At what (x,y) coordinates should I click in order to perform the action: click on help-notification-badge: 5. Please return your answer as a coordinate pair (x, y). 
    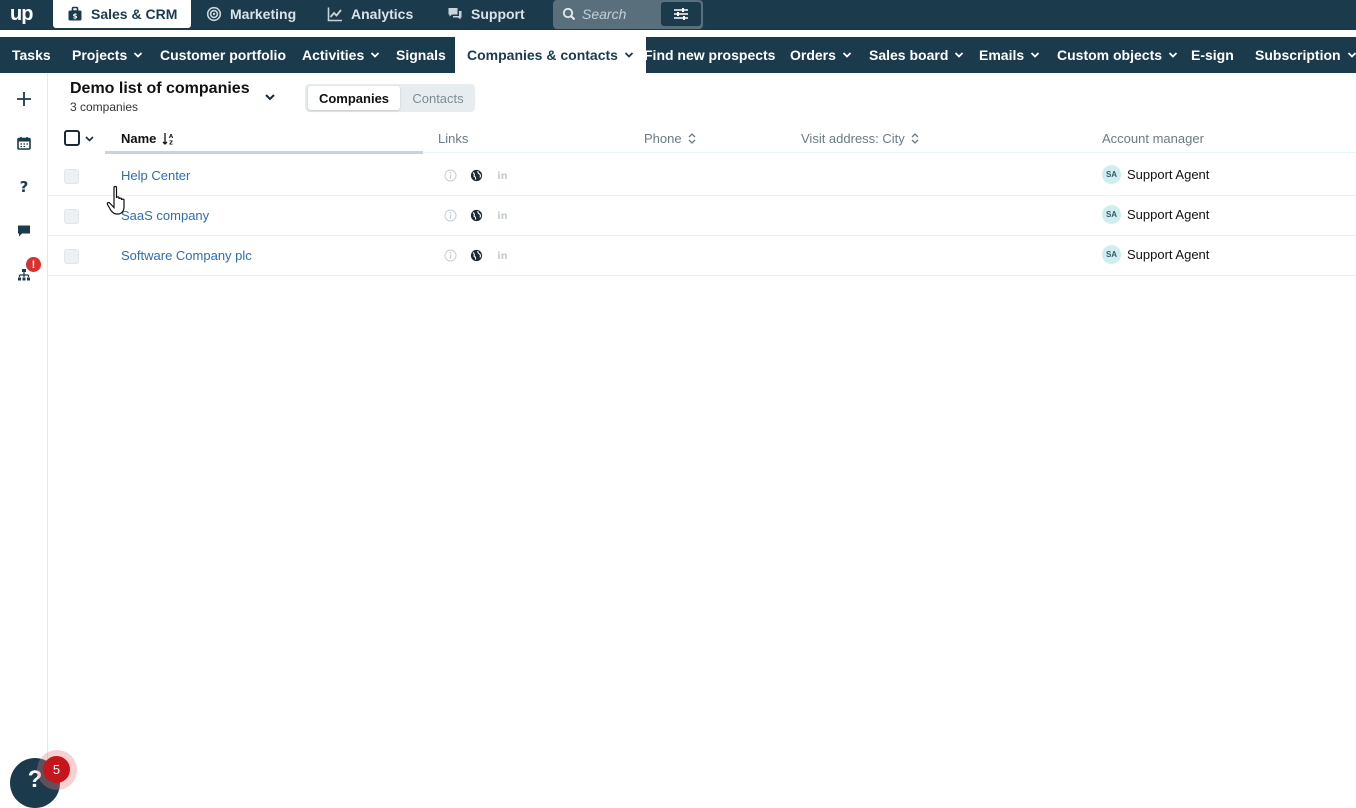
    Looking at the image, I should click on (56, 769).